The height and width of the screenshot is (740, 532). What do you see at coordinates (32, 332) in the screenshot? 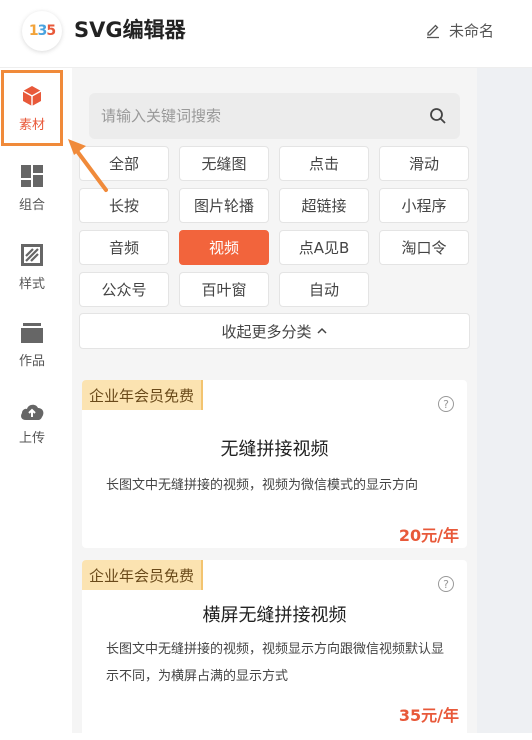
I see `folder-icon` at bounding box center [32, 332].